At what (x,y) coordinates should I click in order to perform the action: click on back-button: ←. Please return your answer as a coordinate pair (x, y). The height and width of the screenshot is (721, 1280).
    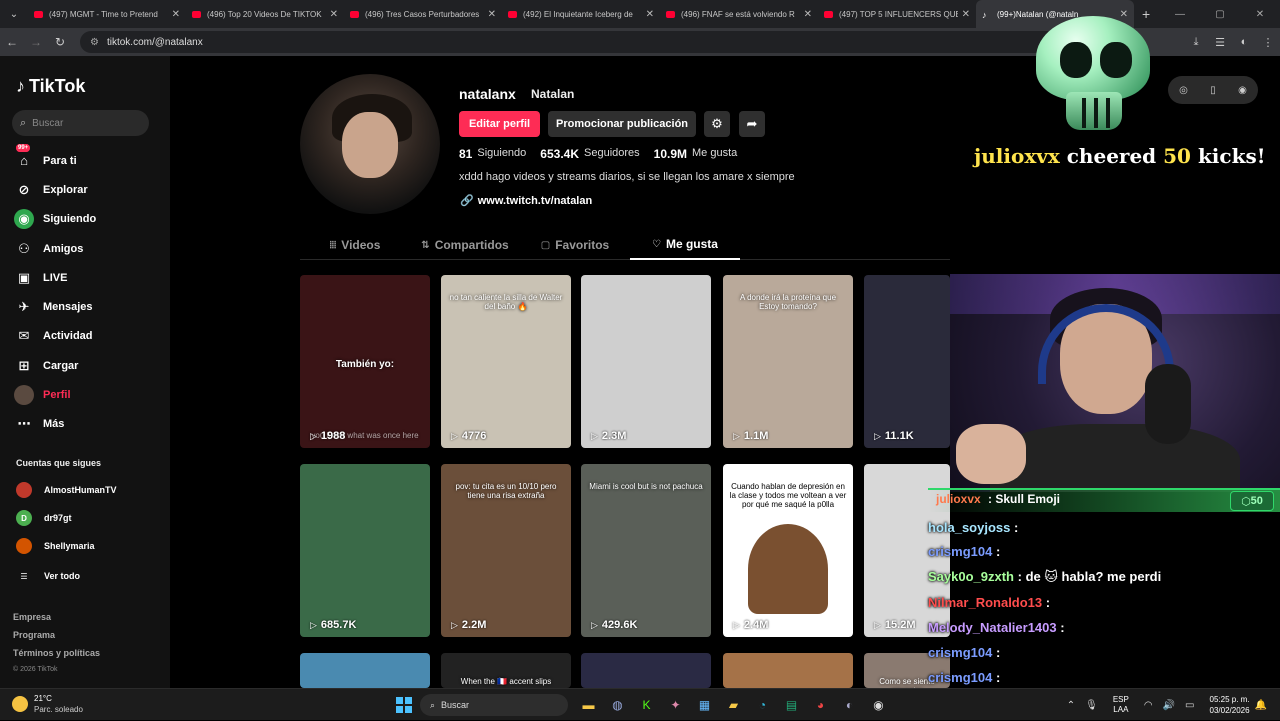
    Looking at the image, I should click on (12, 42).